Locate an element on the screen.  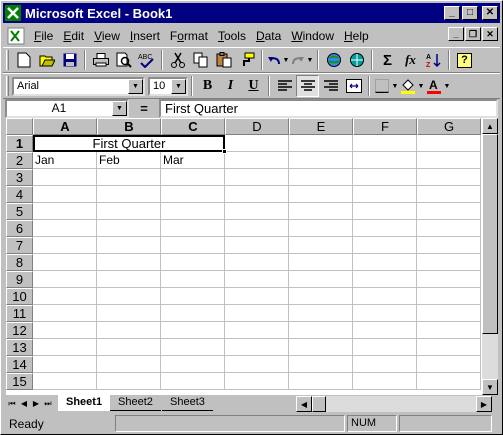
vertical-scroll-thumb is located at coordinates (490, 234).